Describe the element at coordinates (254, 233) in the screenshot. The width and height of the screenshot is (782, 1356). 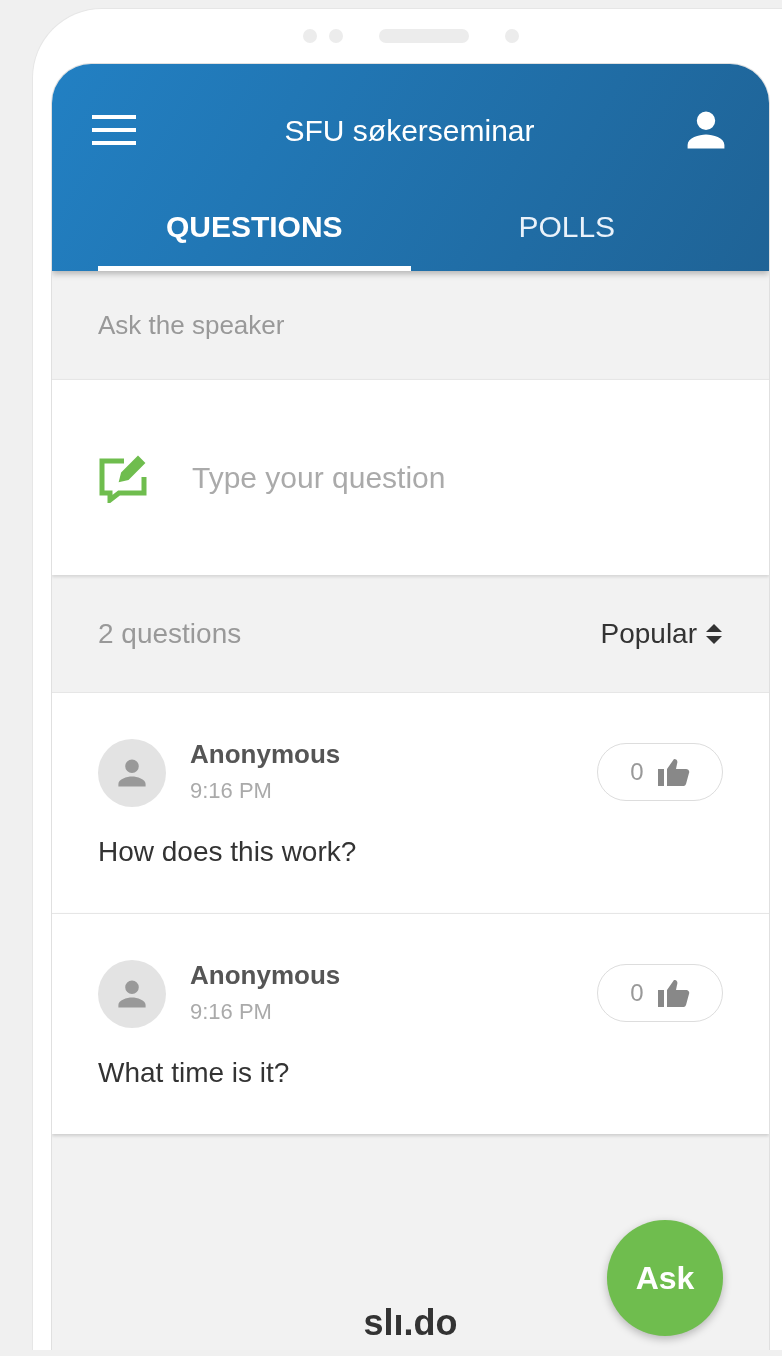
I see `tab: QUESTIONS` at that location.